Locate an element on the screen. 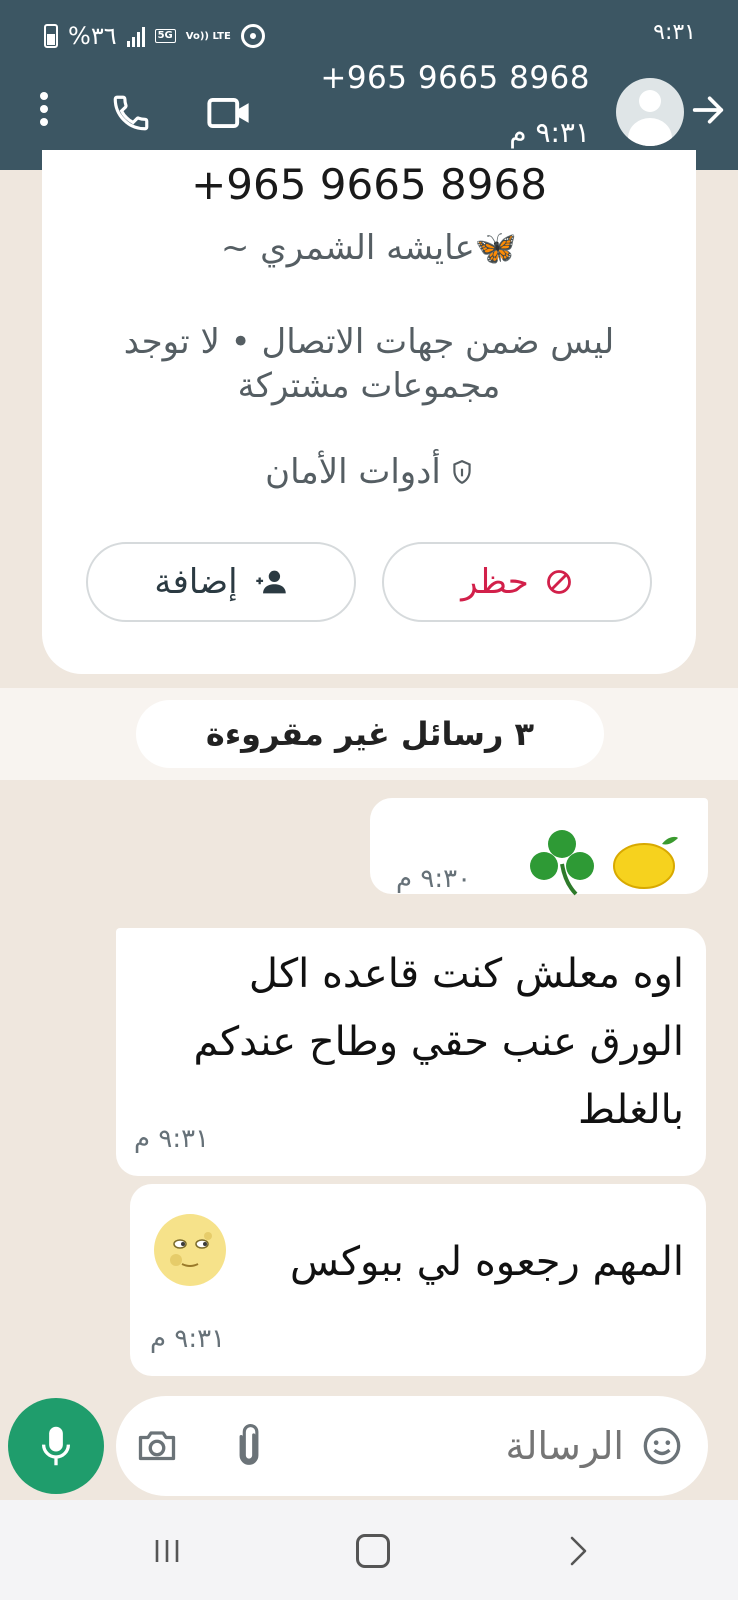 The height and width of the screenshot is (1600, 738). message-text: المهم رجعوه لي ببوكس is located at coordinates (486, 1262).